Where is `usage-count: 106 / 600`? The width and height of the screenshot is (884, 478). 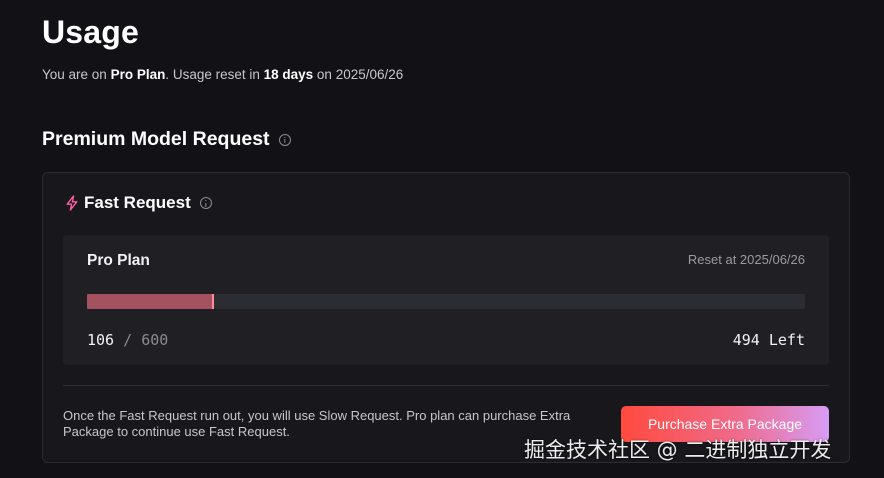
usage-count: 106 / 600 is located at coordinates (127, 340).